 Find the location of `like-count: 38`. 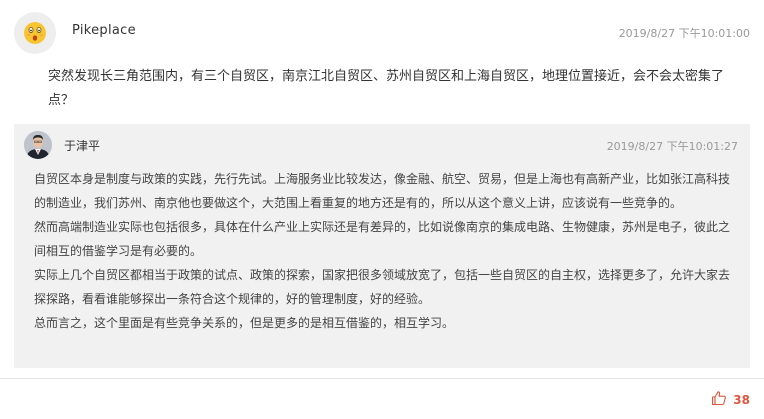

like-count: 38 is located at coordinates (741, 400).